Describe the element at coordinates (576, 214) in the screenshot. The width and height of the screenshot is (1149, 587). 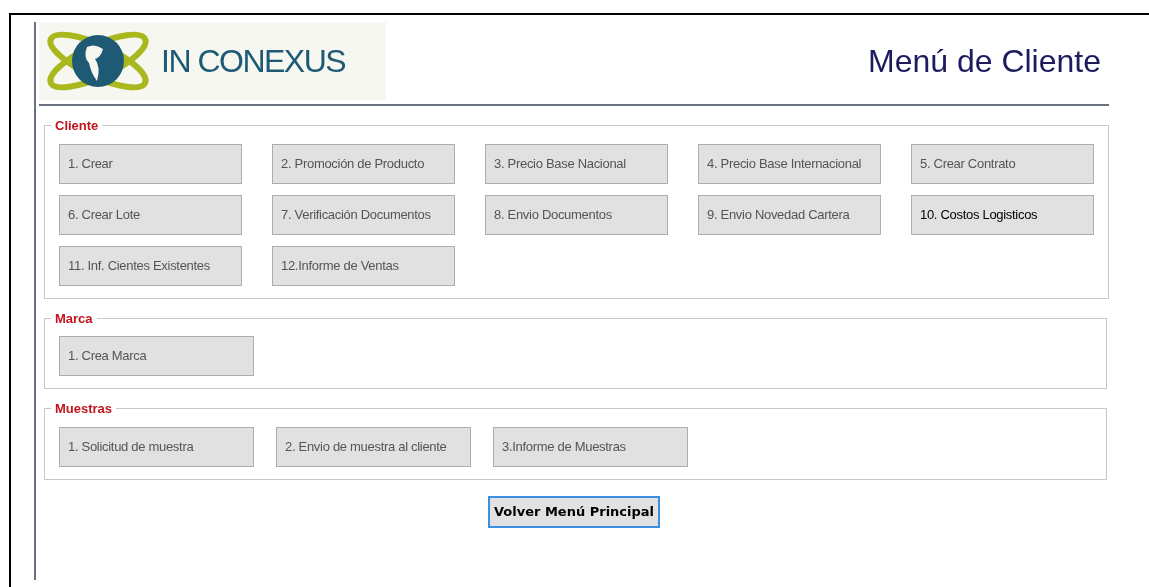
I see `menu-button: 8. Envio Documentos` at that location.